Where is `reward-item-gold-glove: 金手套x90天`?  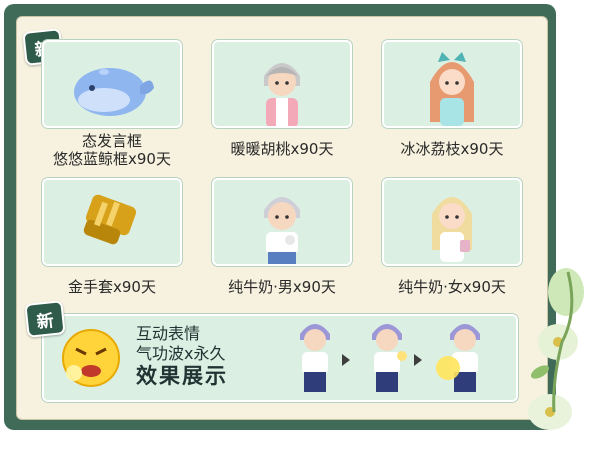
reward-item-gold-glove: 金手套x90天 is located at coordinates (112, 237).